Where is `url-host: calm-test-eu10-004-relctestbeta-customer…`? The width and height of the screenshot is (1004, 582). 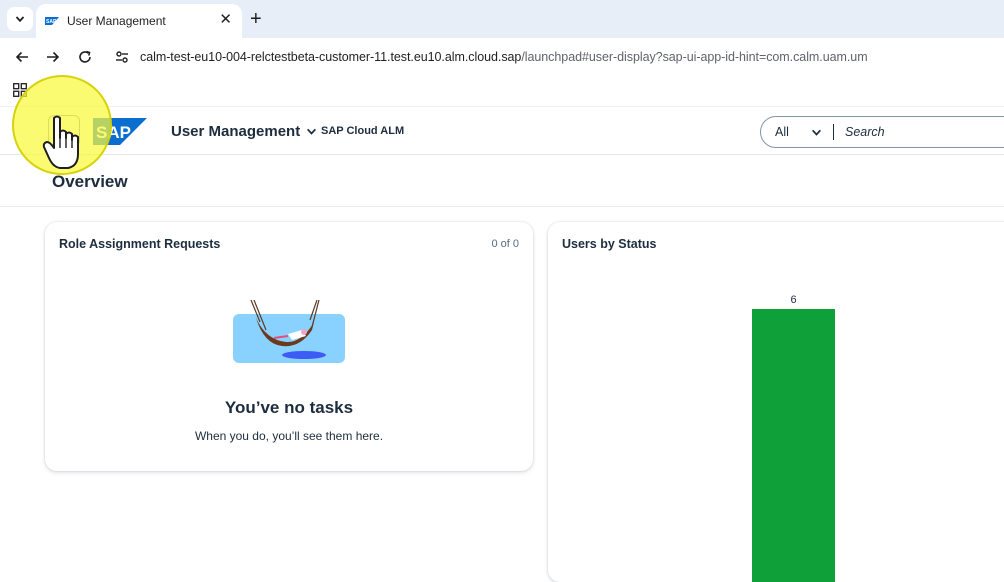
url-host: calm-test-eu10-004-relctestbeta-customer… is located at coordinates (331, 57).